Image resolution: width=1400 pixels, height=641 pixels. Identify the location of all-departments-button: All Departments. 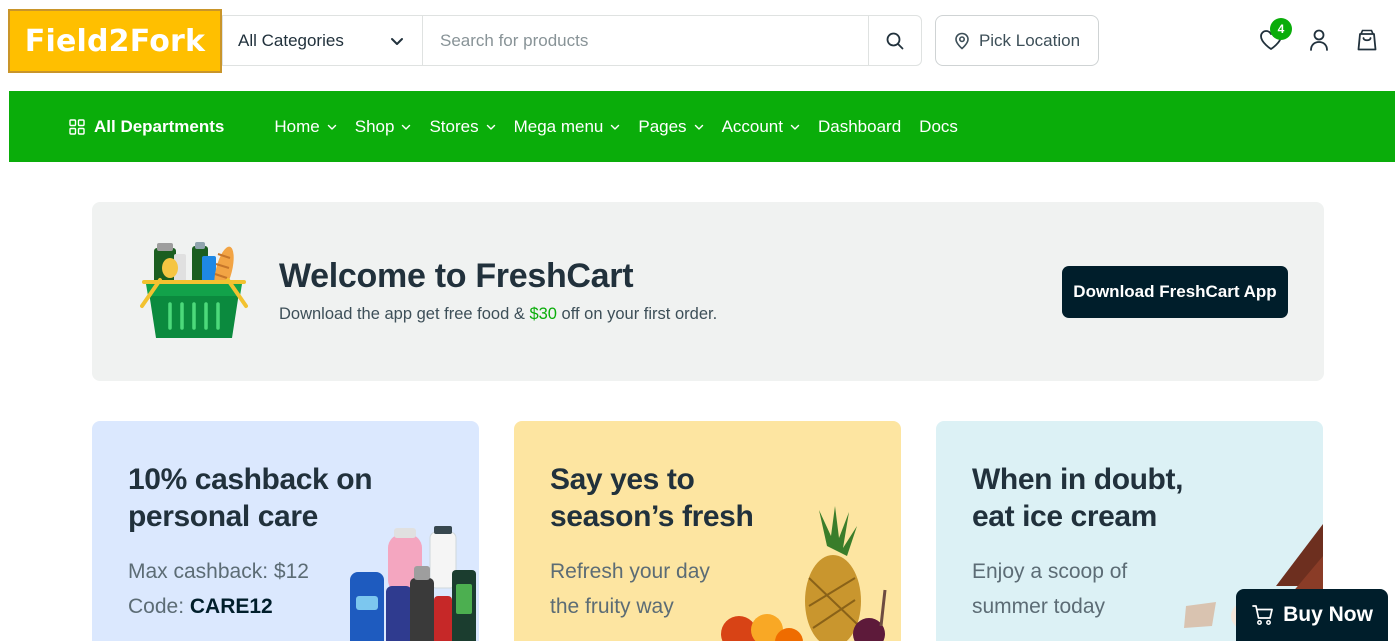
(146, 127).